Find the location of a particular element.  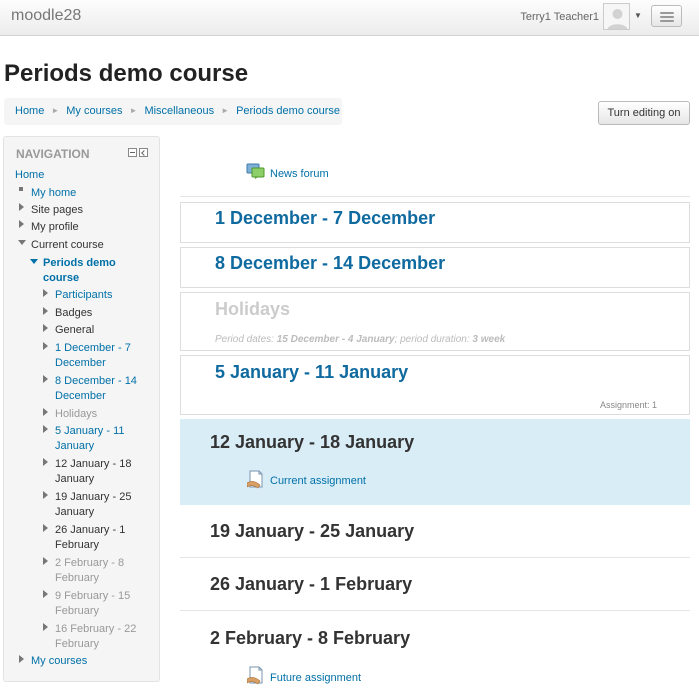

section-title: 12 January - 18 January is located at coordinates (312, 442).